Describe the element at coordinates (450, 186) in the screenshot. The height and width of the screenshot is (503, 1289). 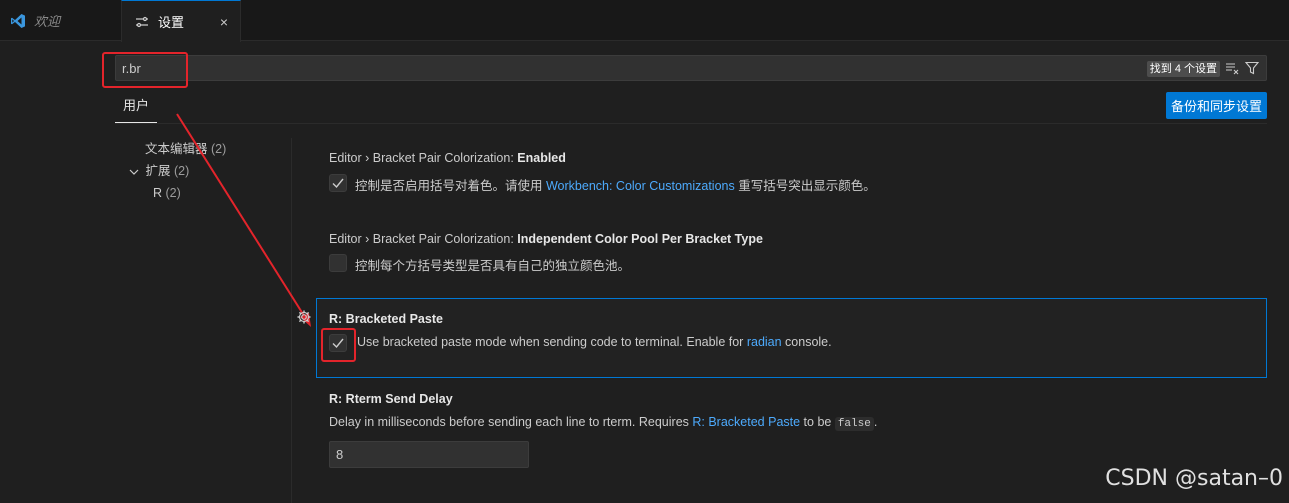
I see `desc-text: 控制是否启用括号对着色。请使用` at that location.